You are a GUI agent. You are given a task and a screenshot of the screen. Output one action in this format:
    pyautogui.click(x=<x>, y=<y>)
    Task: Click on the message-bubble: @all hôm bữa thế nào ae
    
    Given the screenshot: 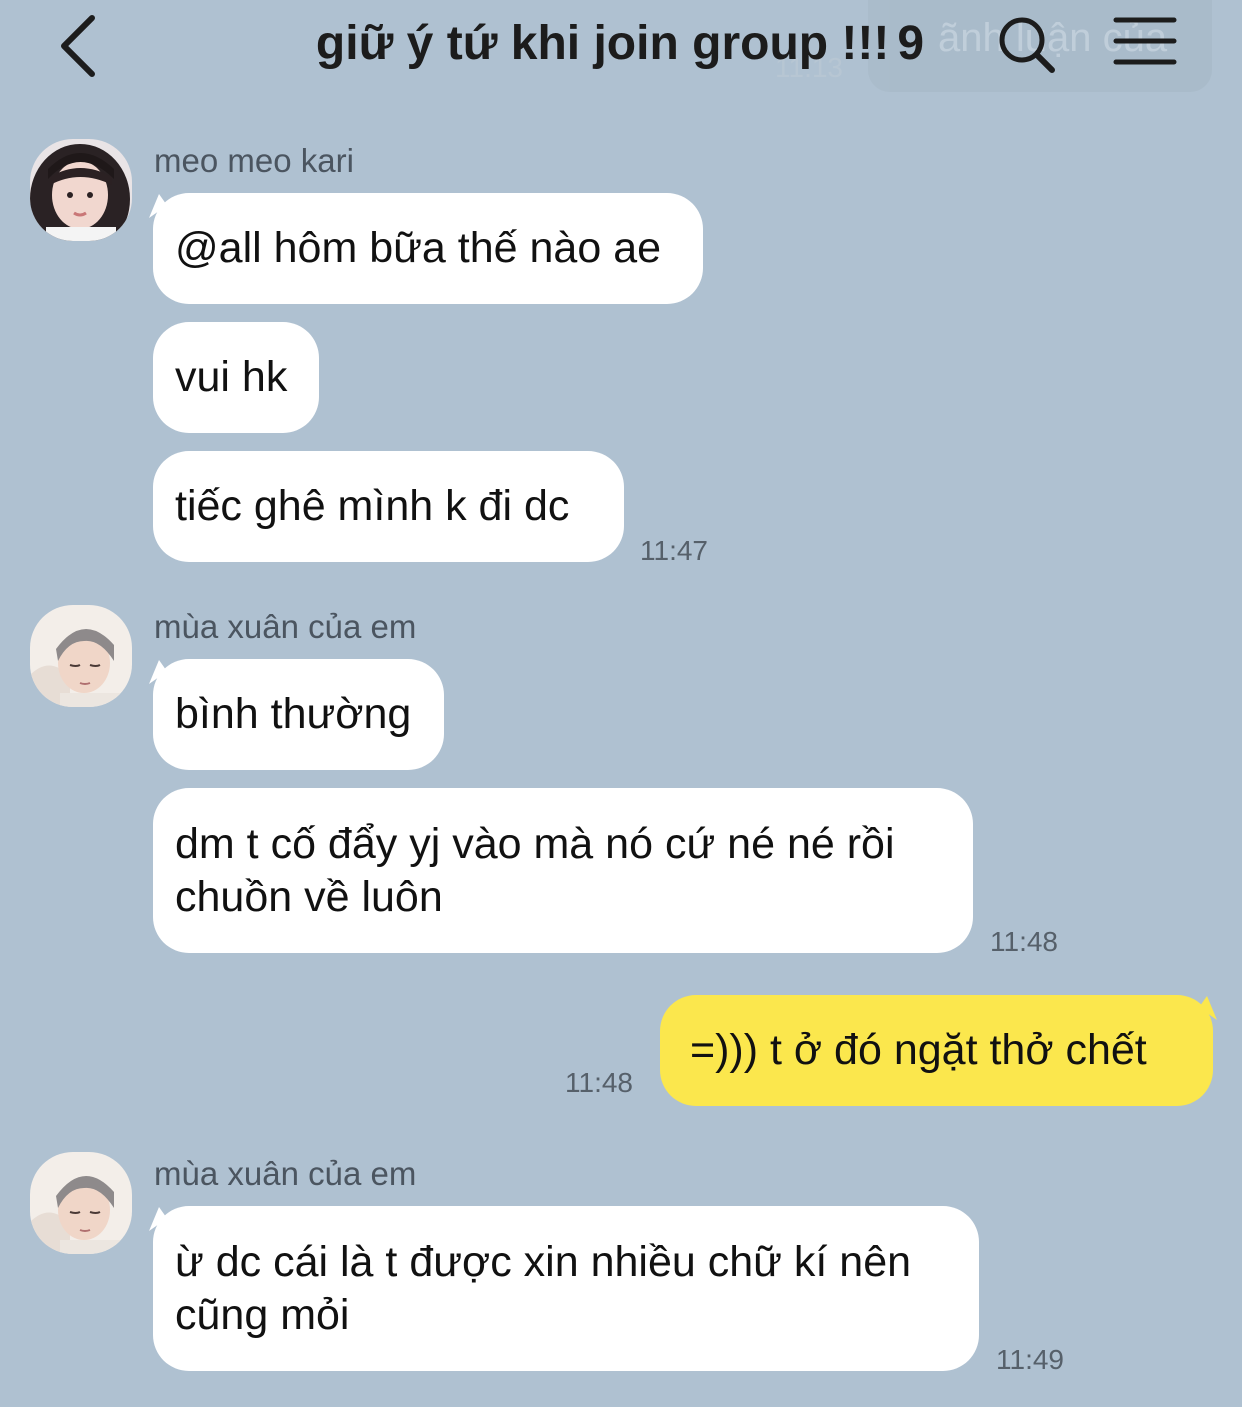 What is the action you would take?
    pyautogui.click(x=428, y=248)
    